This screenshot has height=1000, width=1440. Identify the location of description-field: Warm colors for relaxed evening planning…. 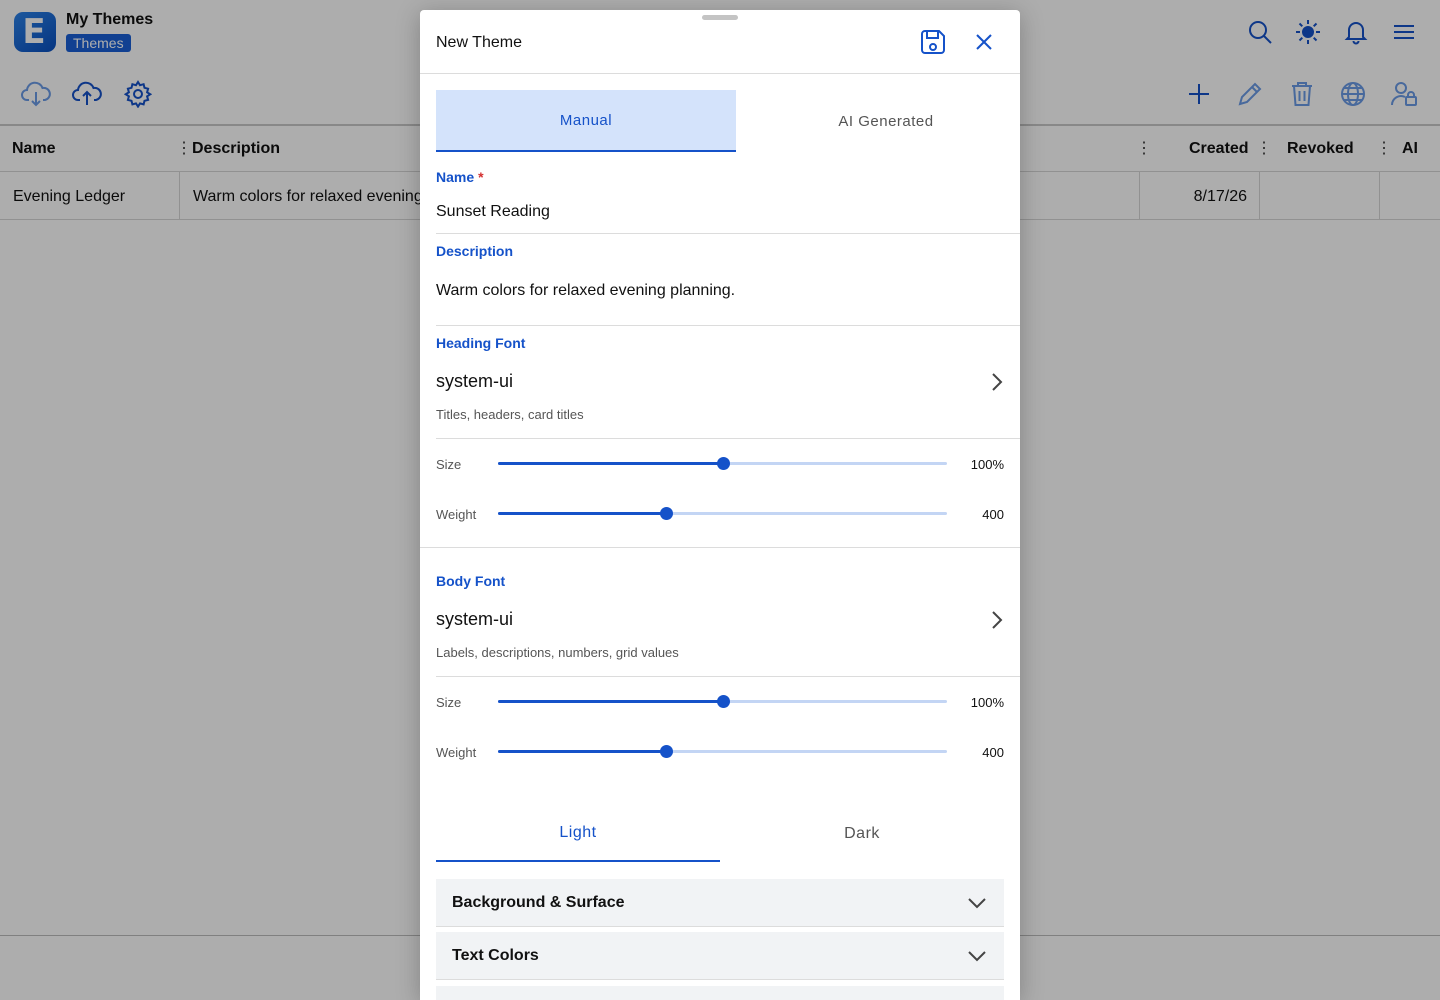
(585, 291).